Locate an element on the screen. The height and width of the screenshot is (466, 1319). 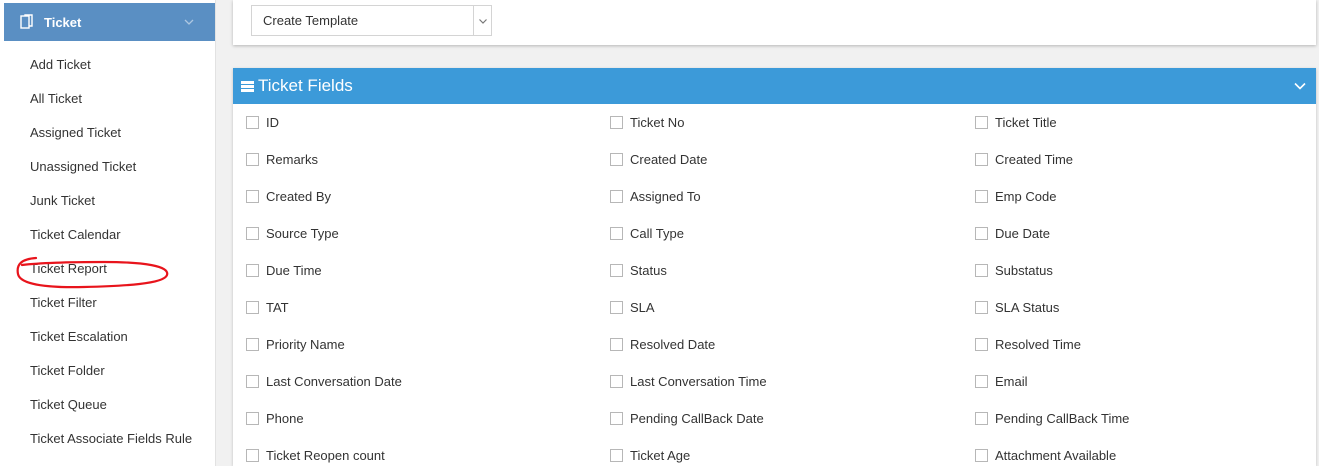
field-option: Due Time is located at coordinates (284, 270).